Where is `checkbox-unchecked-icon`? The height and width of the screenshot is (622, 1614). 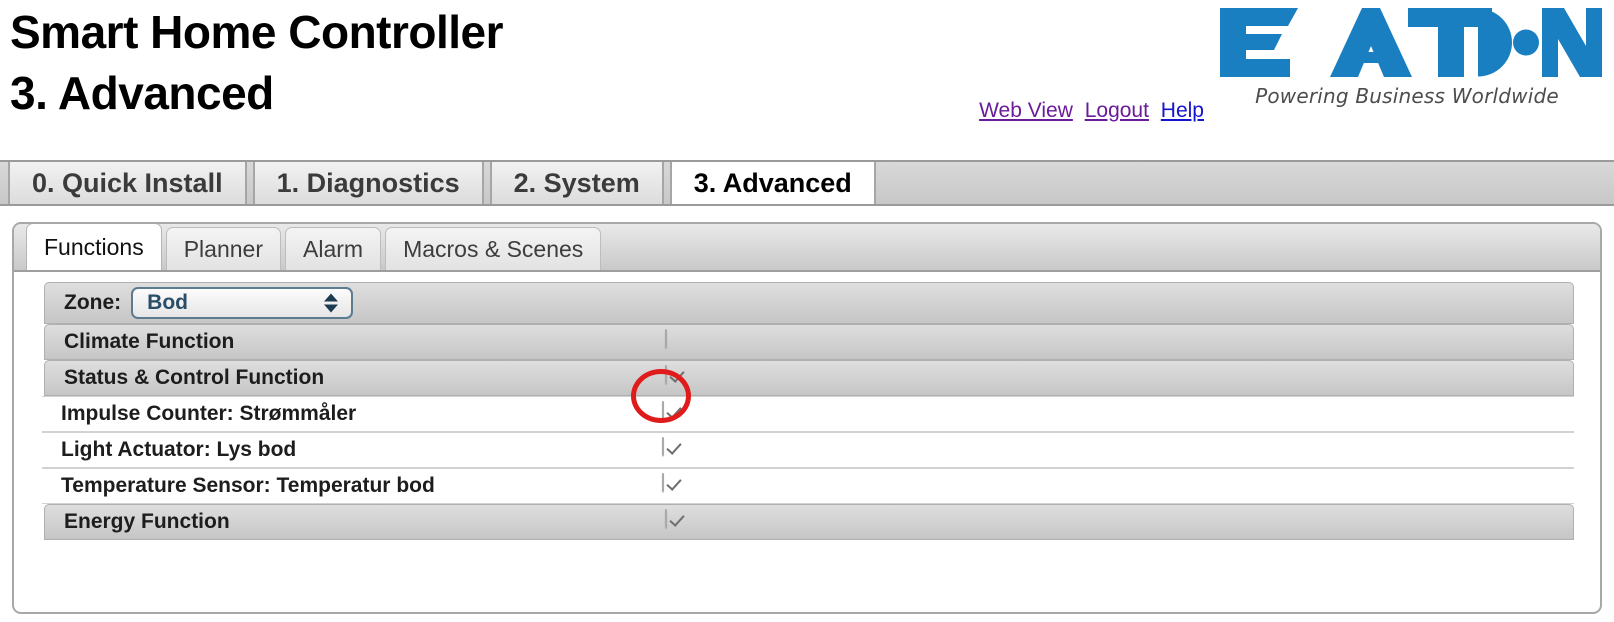
checkbox-unchecked-icon is located at coordinates (666, 338).